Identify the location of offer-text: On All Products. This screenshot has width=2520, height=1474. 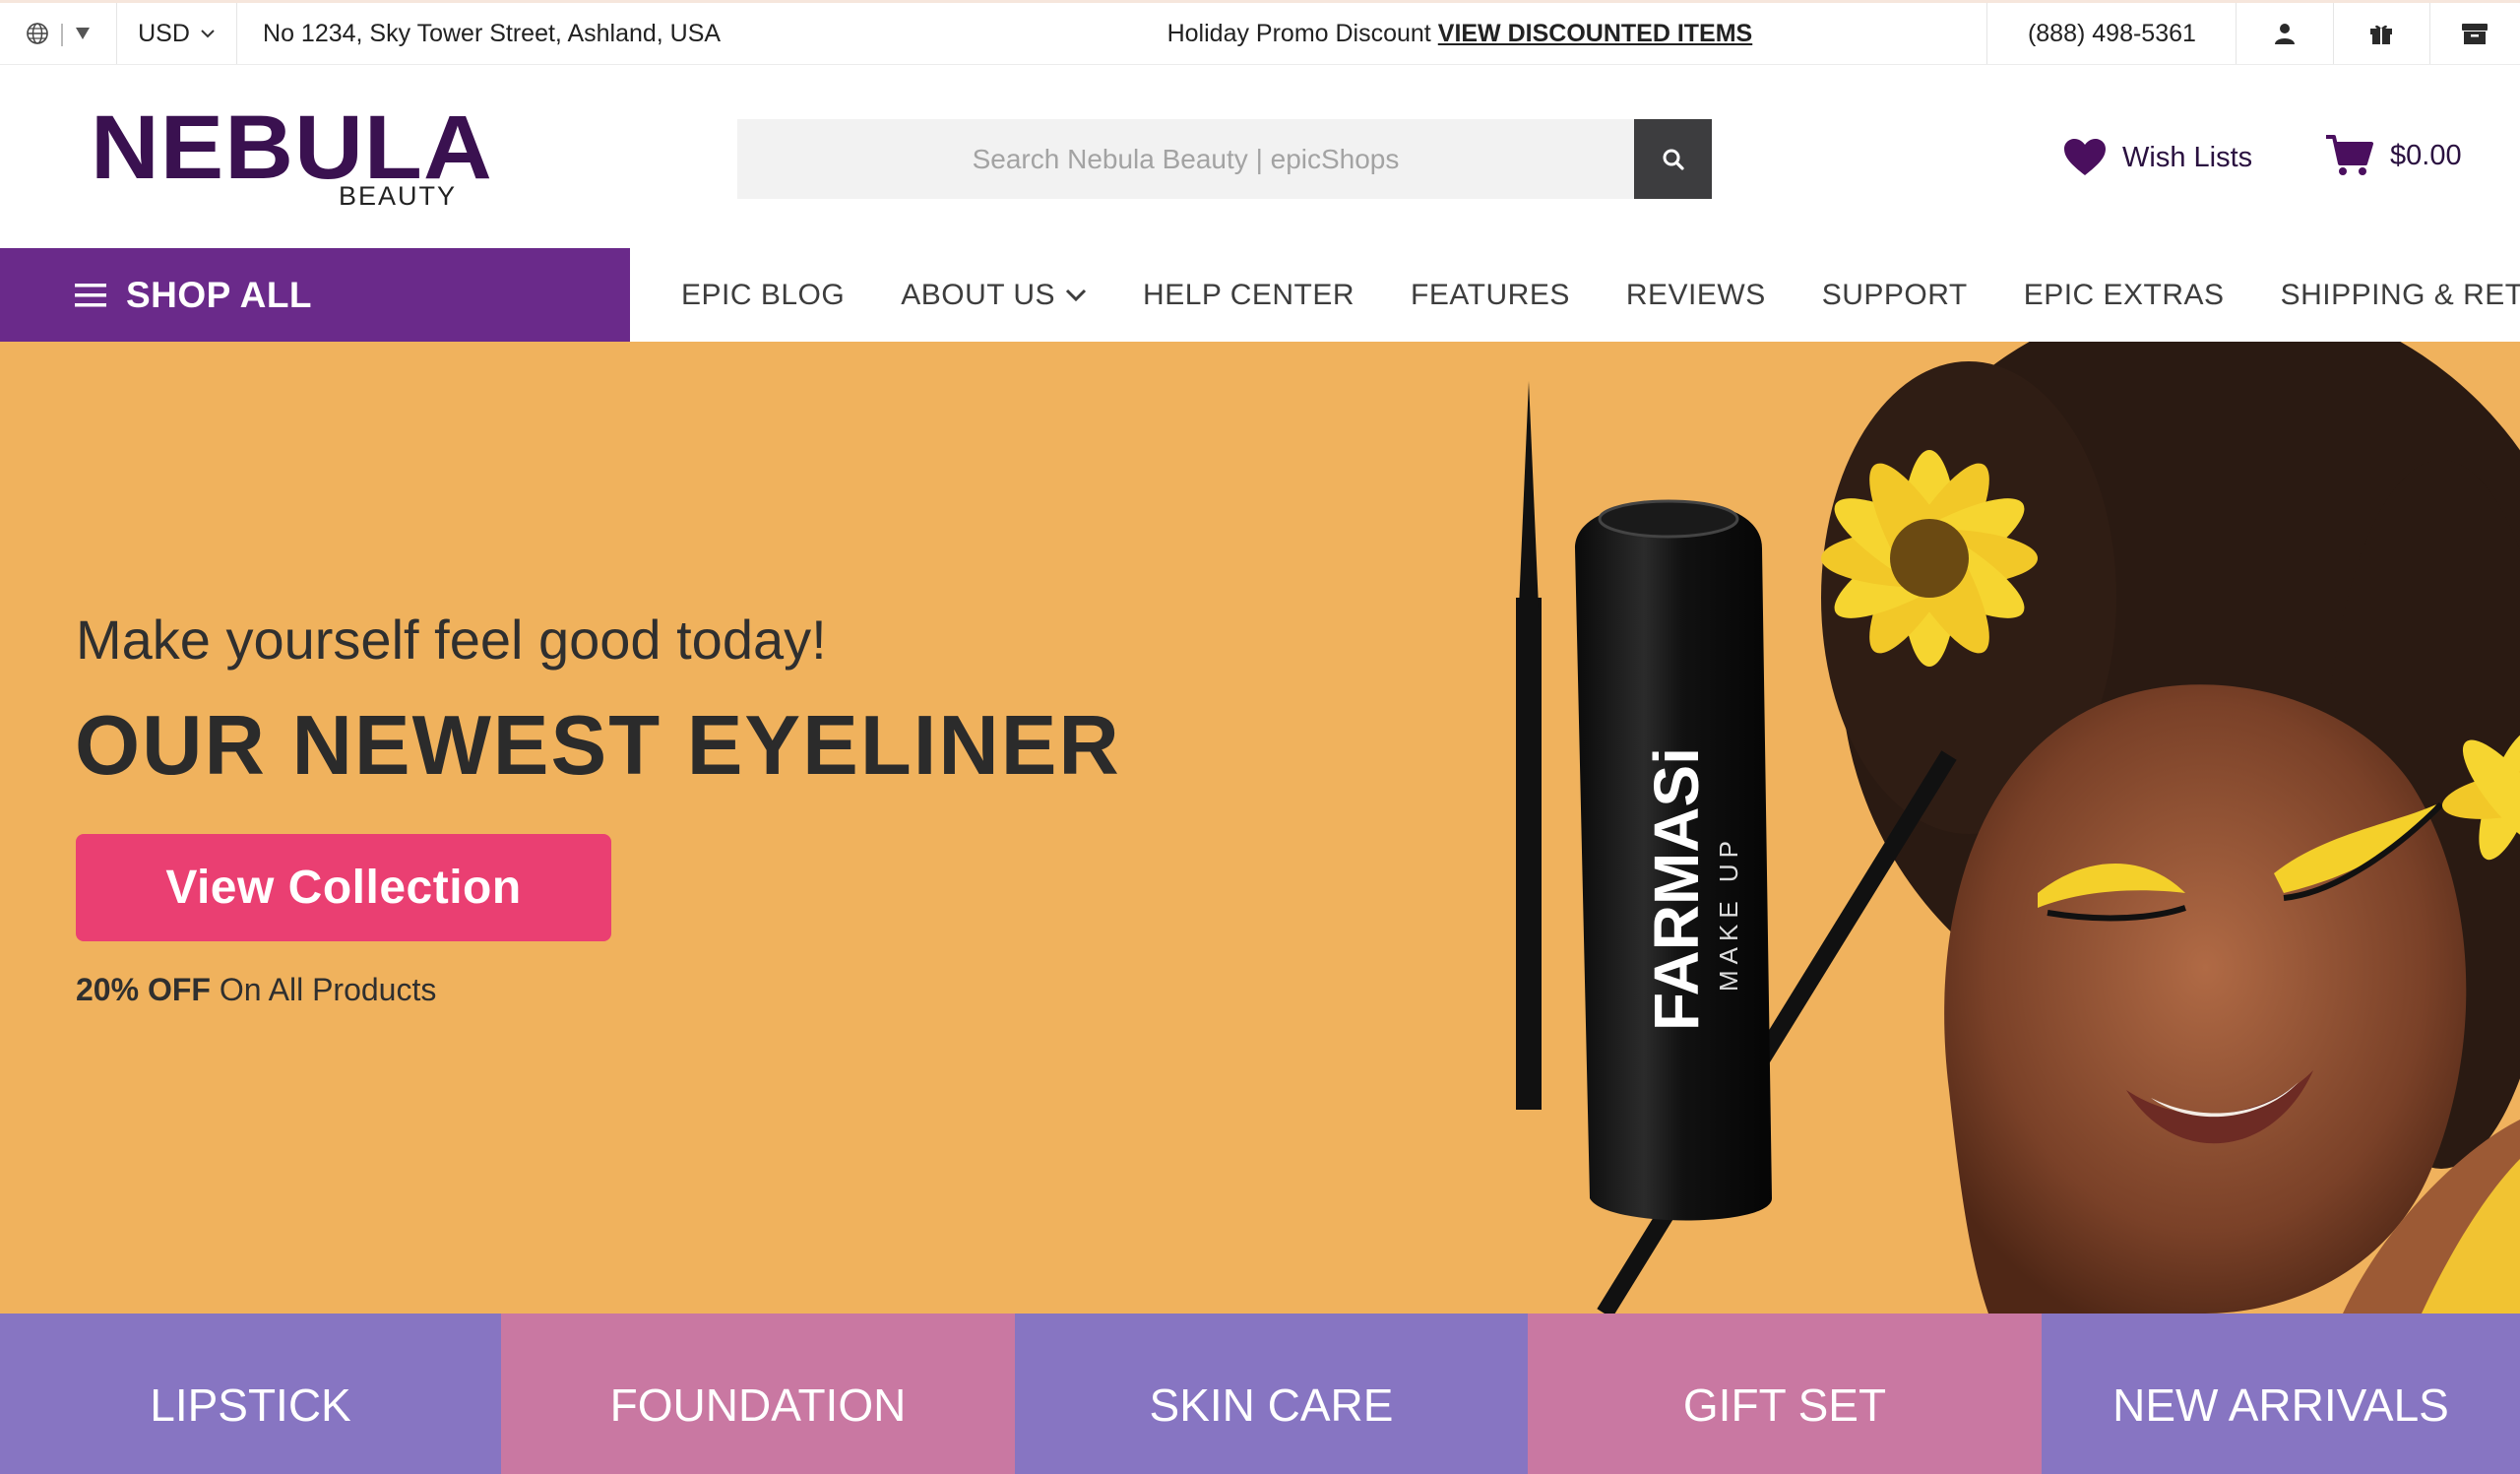
(323, 990).